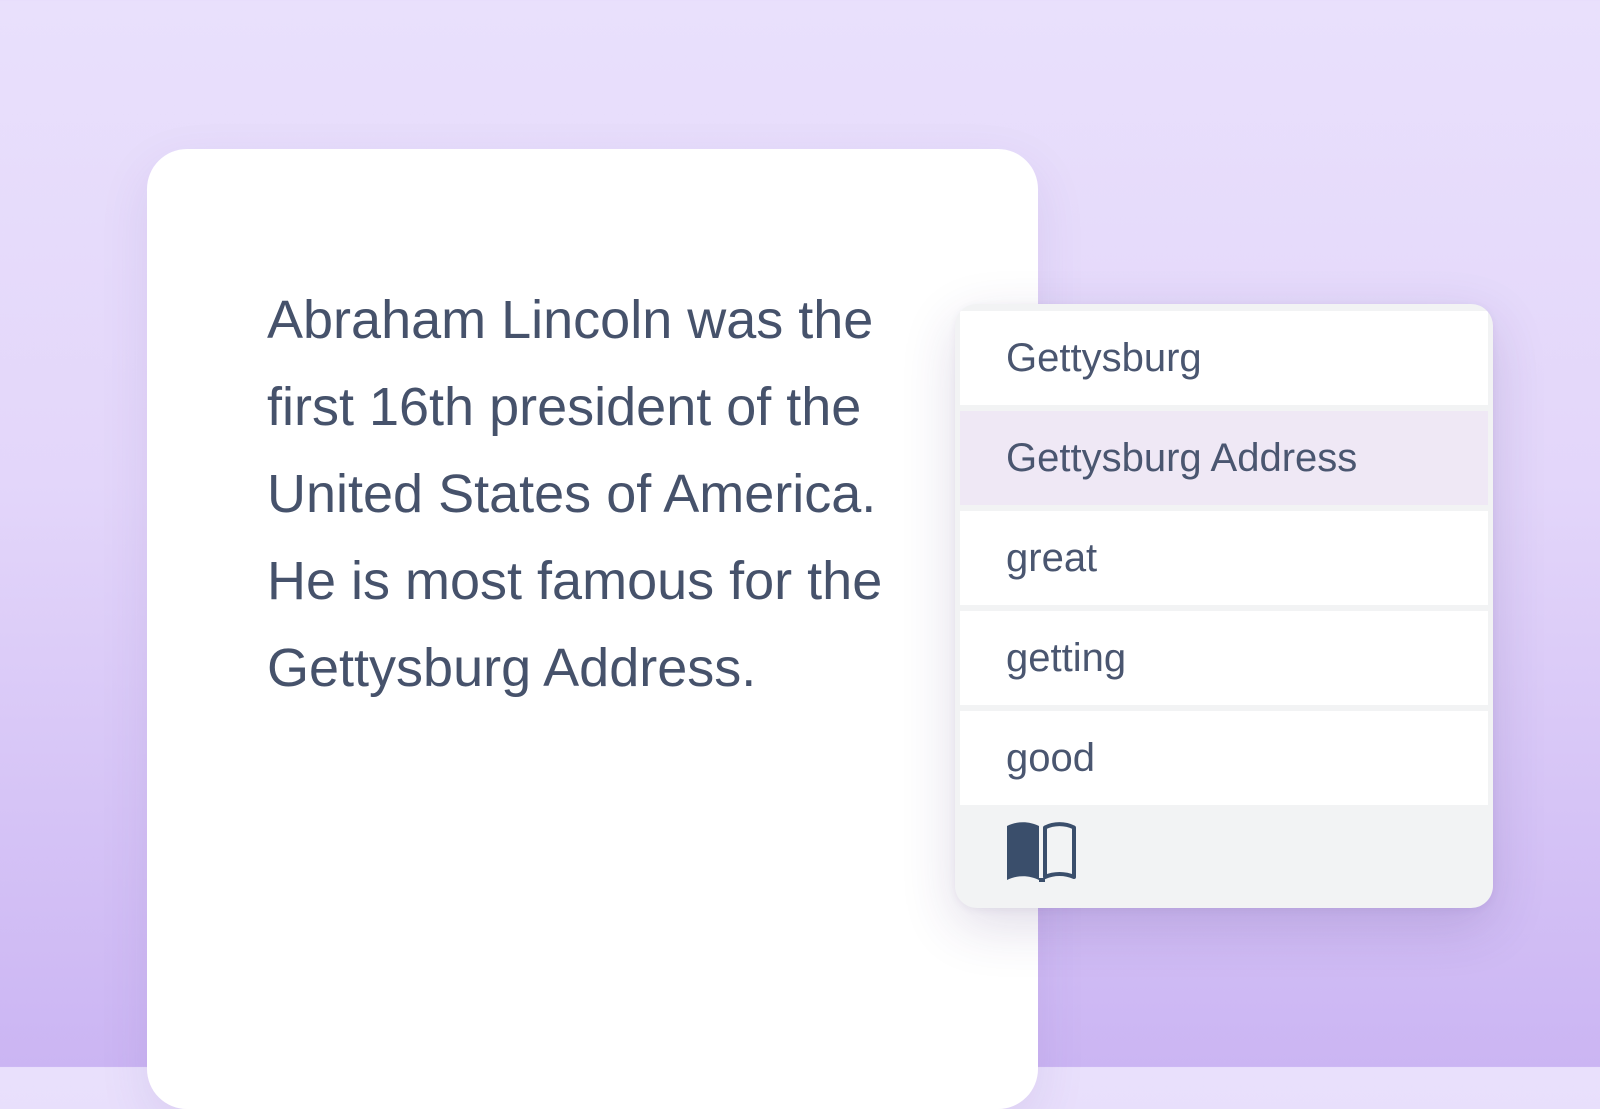  I want to click on suggestion-item-gettysburg-address: Gettysburg Address, so click(1224, 458).